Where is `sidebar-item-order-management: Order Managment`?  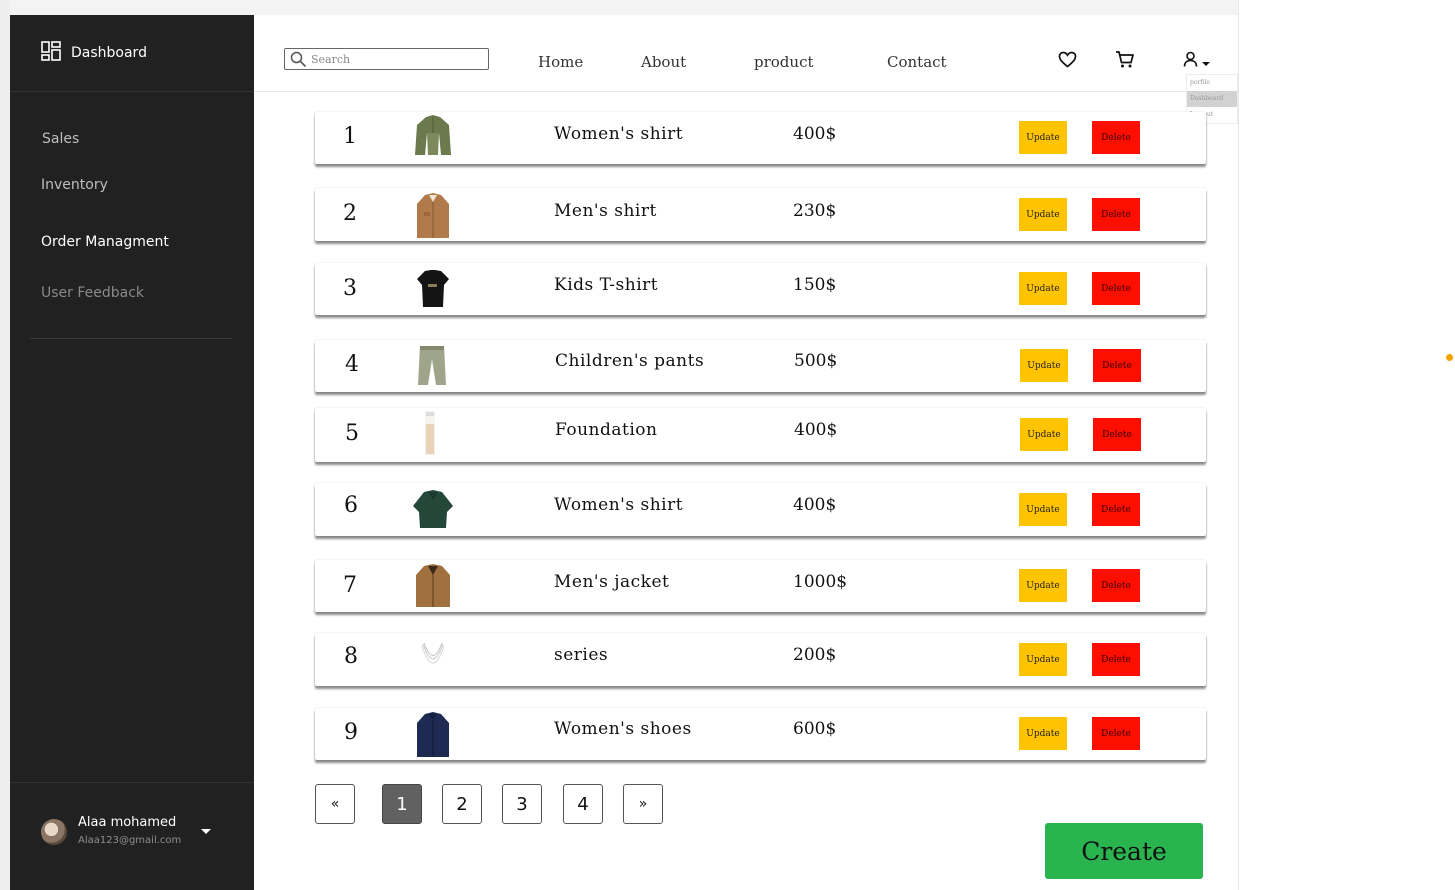 sidebar-item-order-management: Order Managment is located at coordinates (105, 242).